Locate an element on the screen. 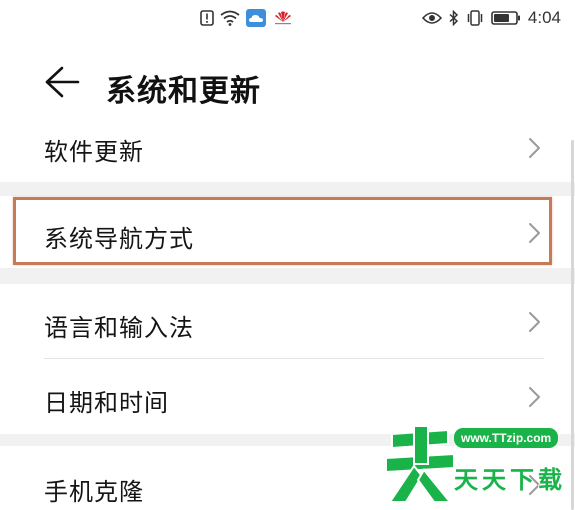  back-button is located at coordinates (62, 84).